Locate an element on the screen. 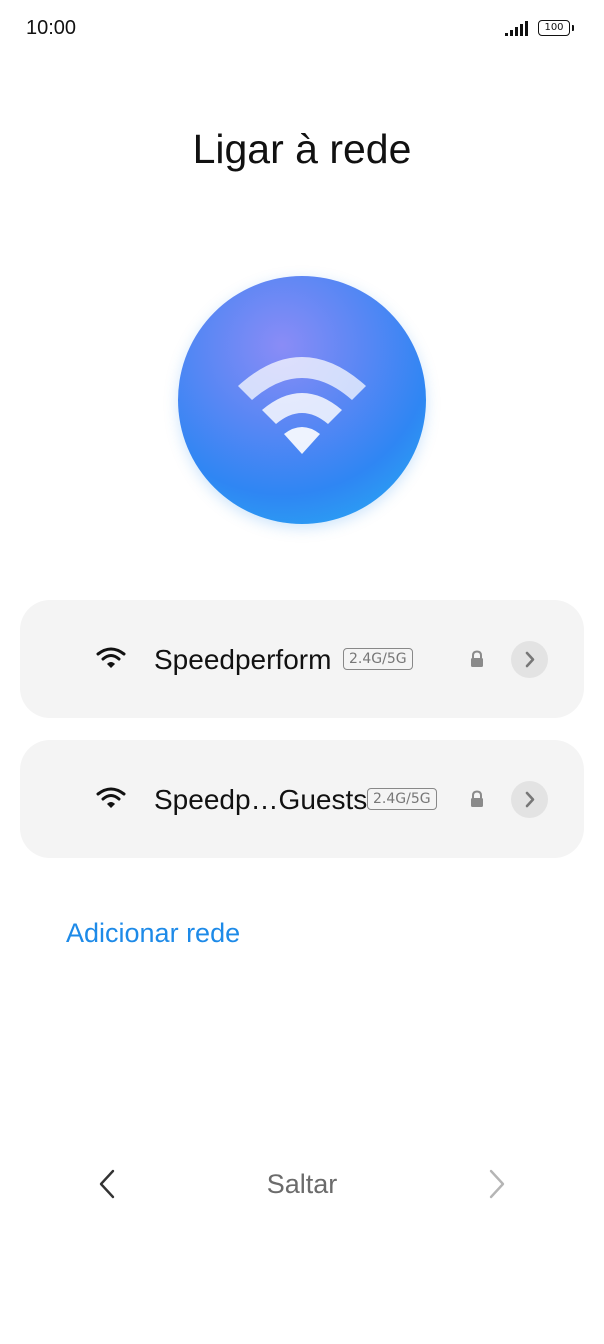  page-title: Ligar à rede is located at coordinates (302, 149).